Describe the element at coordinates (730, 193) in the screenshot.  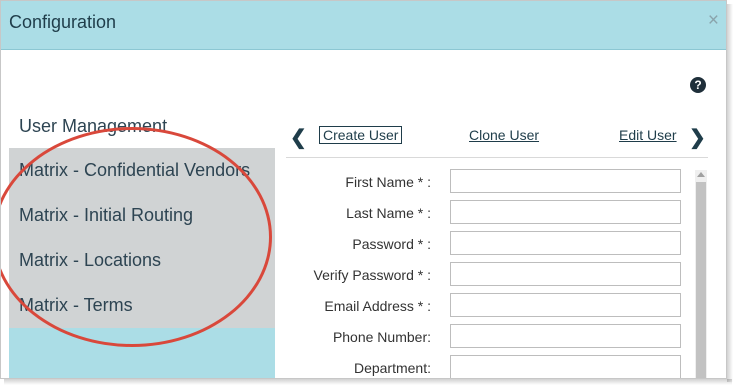
I see `dialog-shadow-right` at that location.